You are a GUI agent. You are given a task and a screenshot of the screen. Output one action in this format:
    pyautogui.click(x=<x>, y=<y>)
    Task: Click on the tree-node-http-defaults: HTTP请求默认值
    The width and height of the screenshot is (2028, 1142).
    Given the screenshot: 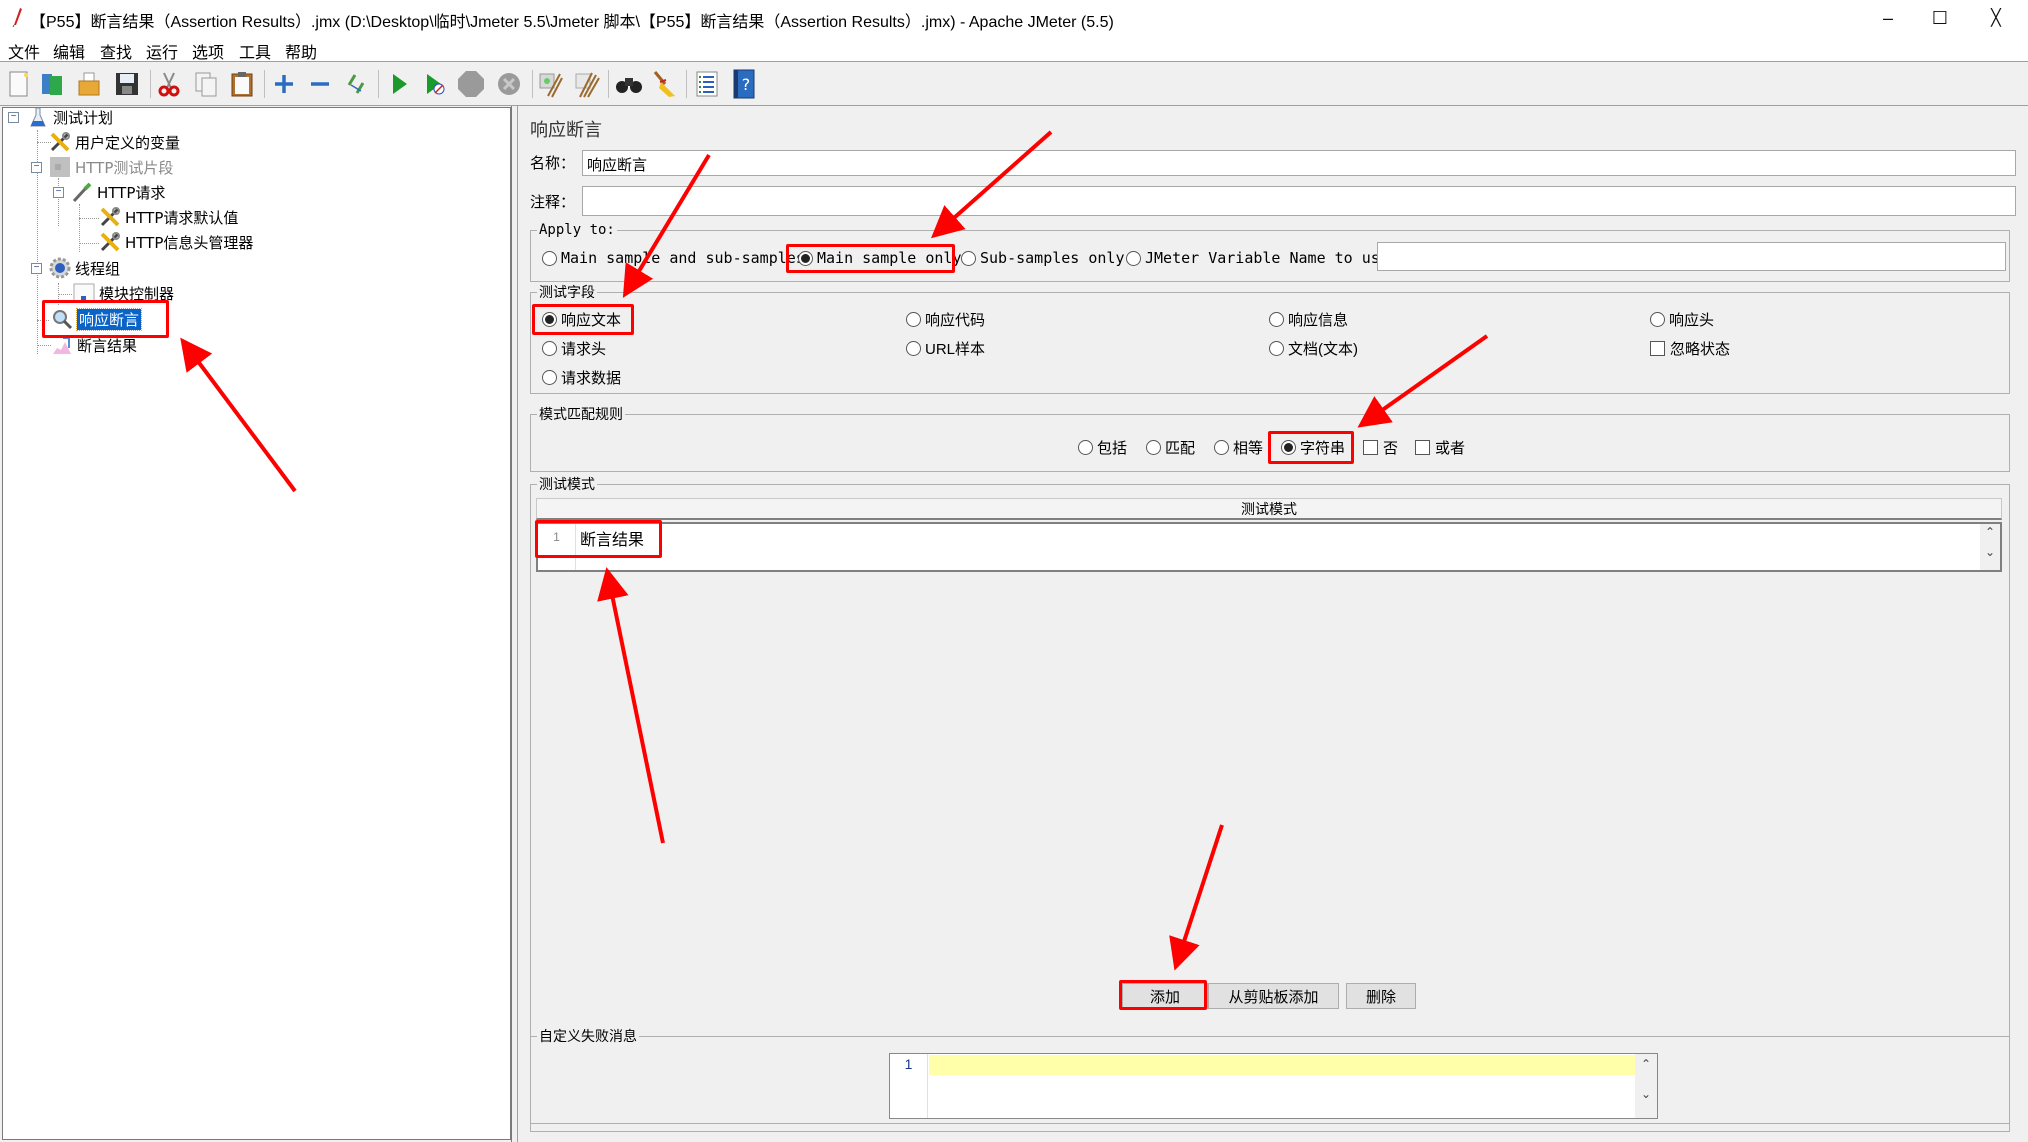 What is the action you would take?
    pyautogui.click(x=168, y=217)
    